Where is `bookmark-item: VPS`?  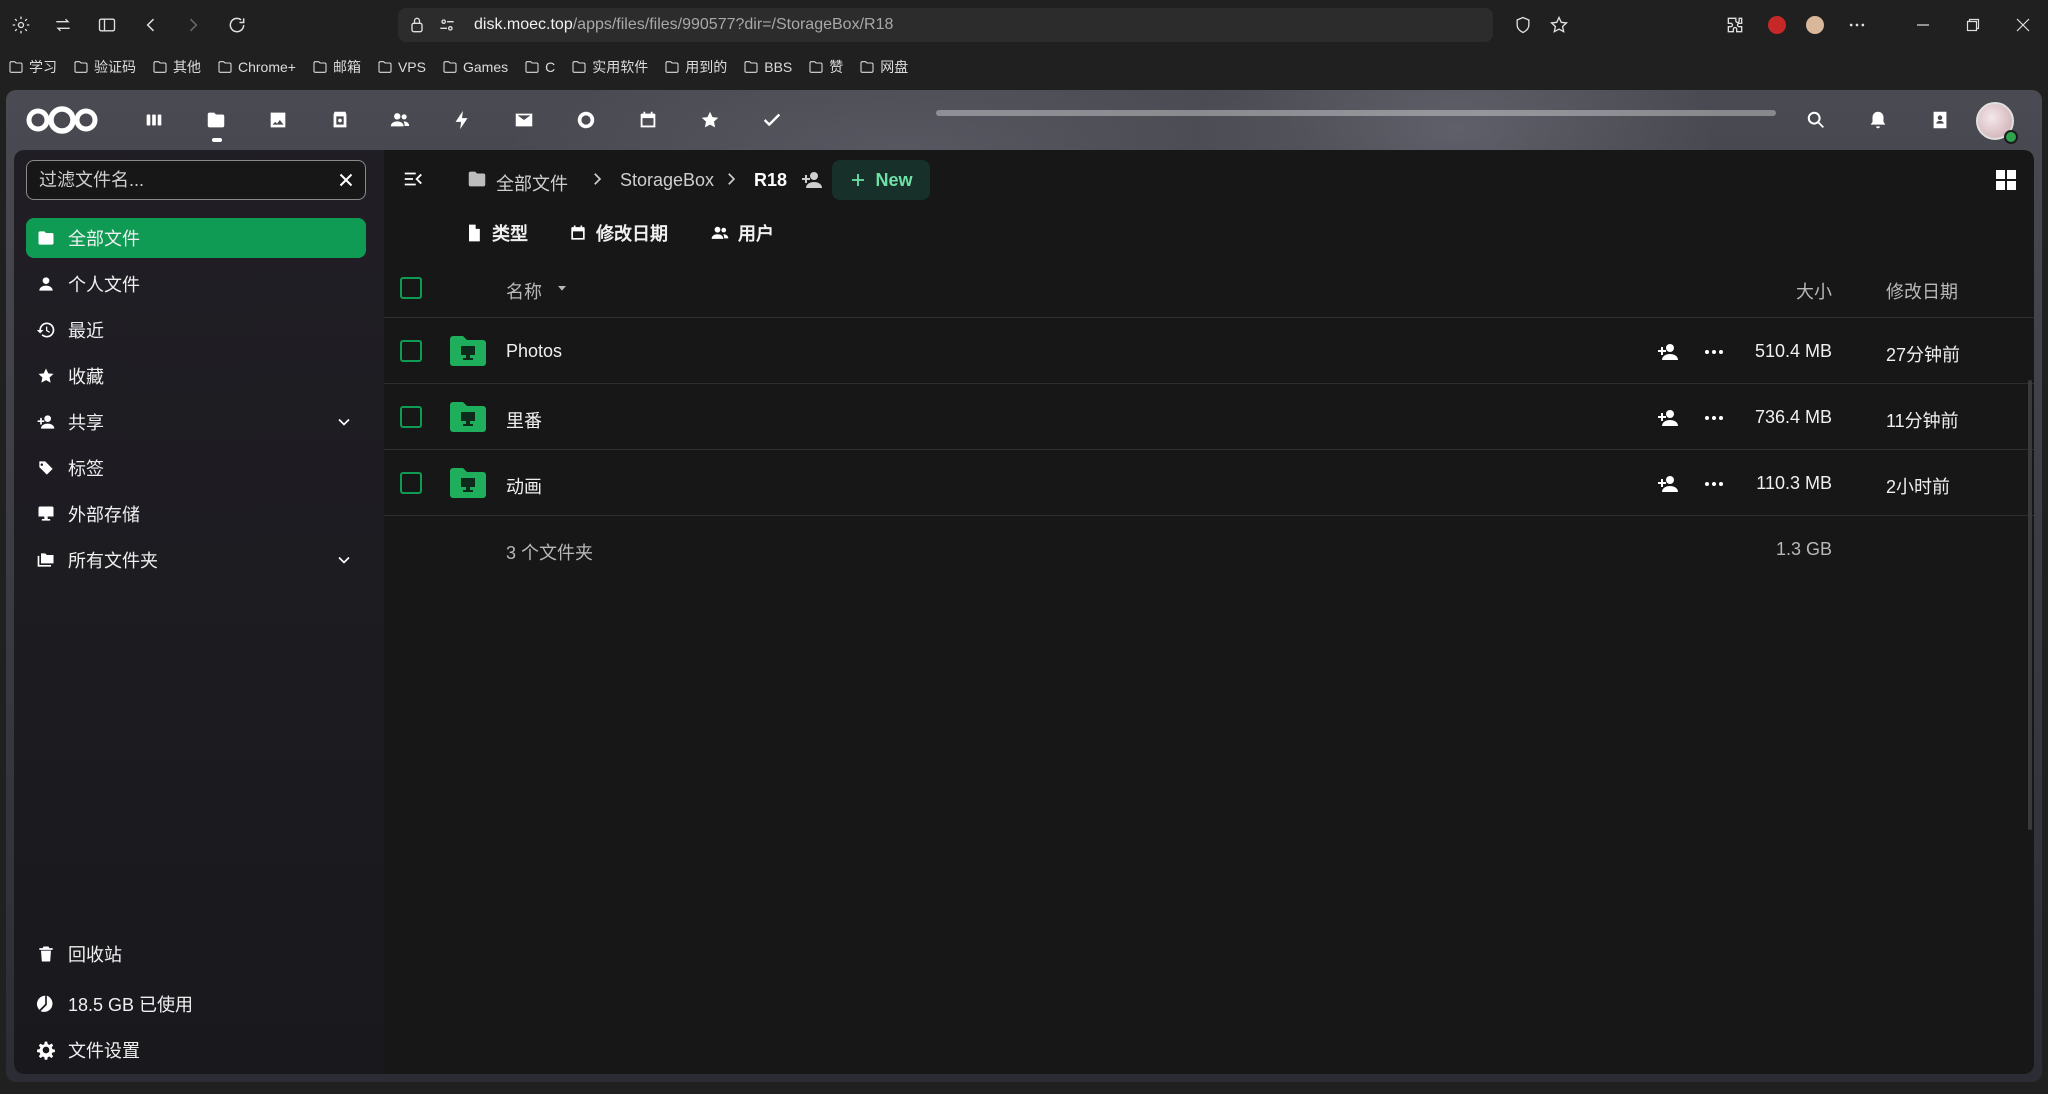
bookmark-item: VPS is located at coordinates (401, 67).